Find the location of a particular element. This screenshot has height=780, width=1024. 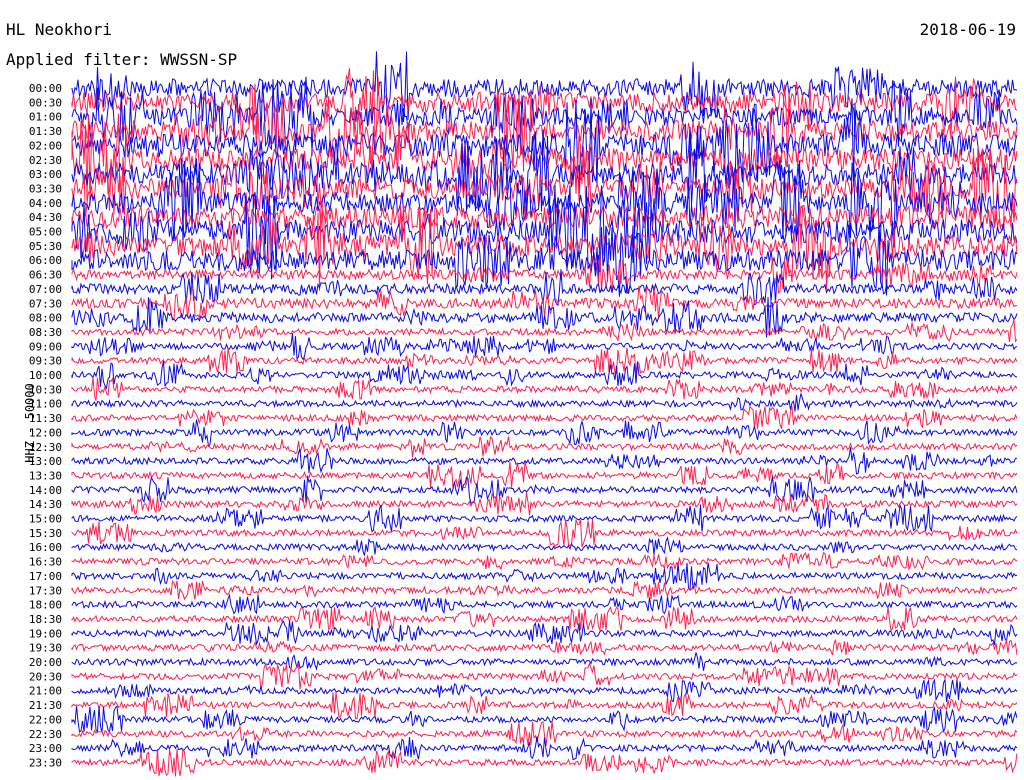

date-label: 2018-06-19 is located at coordinates (967, 29).